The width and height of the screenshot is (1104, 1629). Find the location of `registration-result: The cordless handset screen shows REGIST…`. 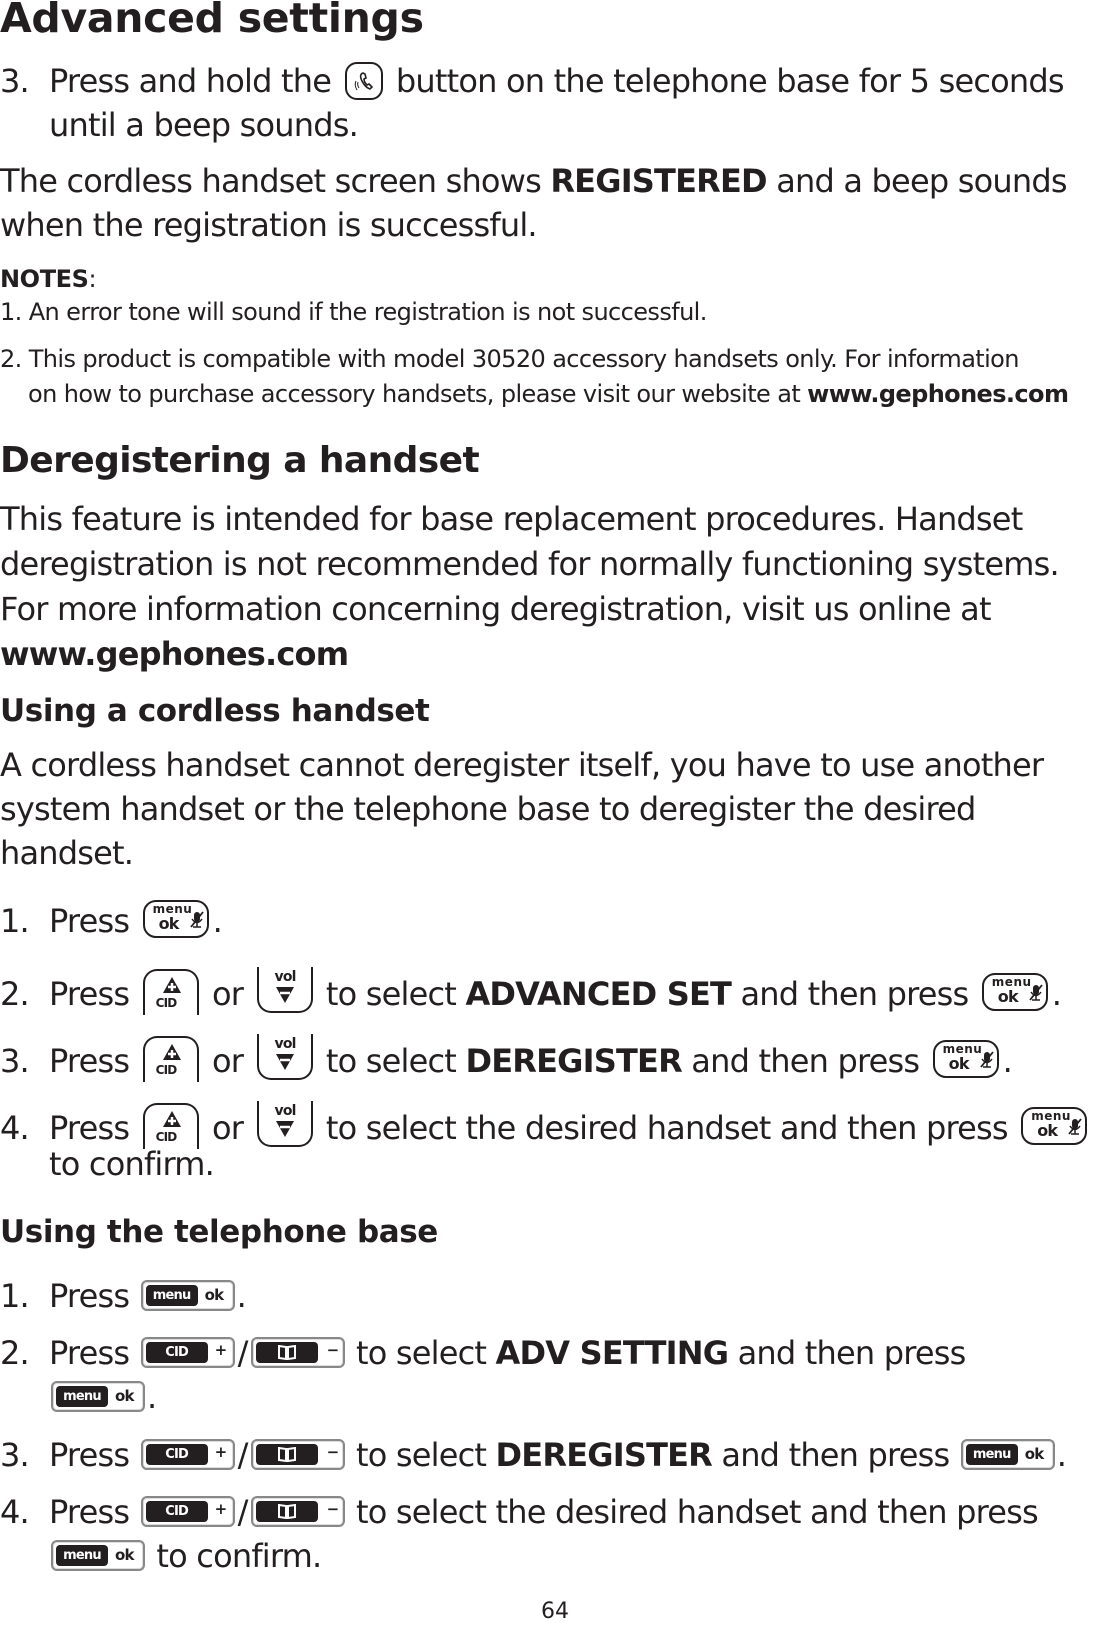

registration-result: The cordless handset screen shows REGIST… is located at coordinates (534, 181).